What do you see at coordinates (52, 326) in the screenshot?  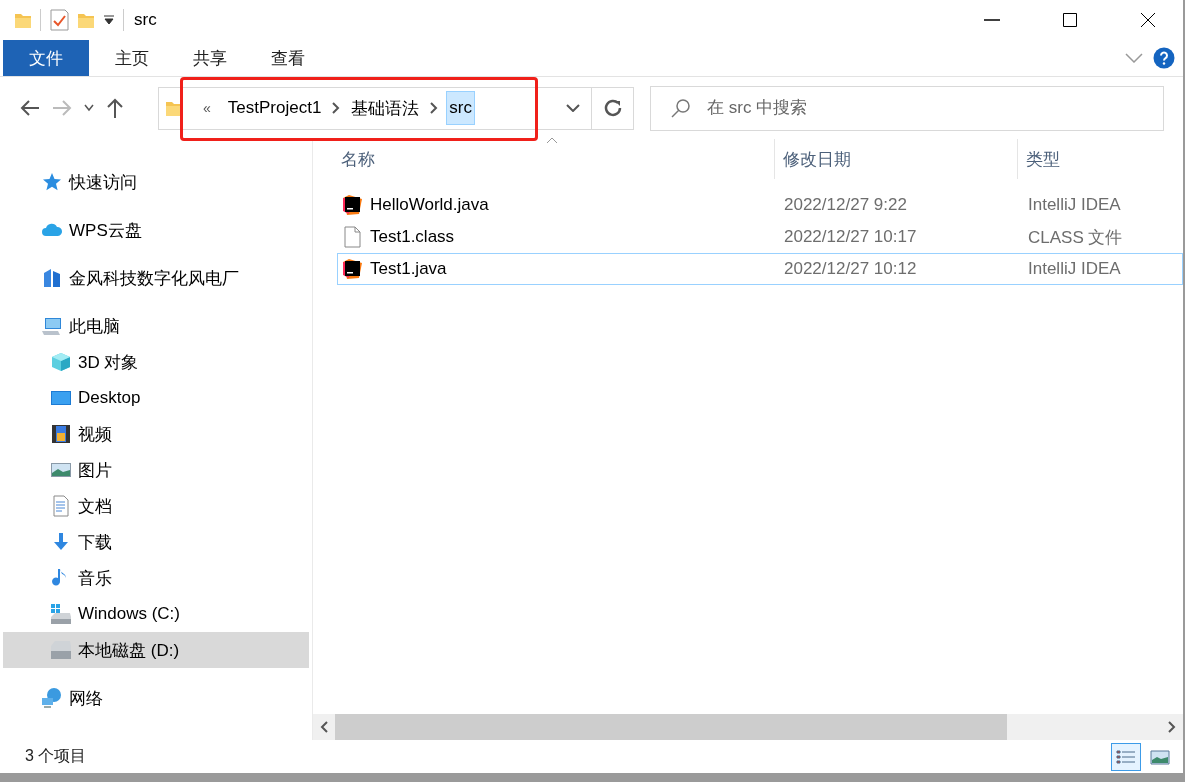 I see `computer-icon` at bounding box center [52, 326].